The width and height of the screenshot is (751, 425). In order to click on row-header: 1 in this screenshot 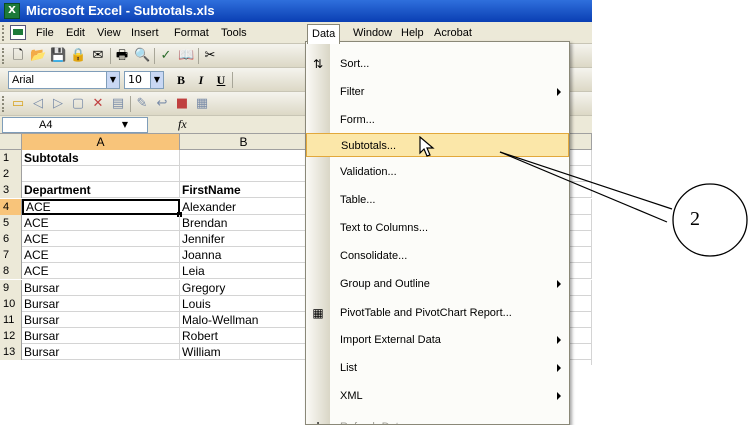, I will do `click(11, 158)`.